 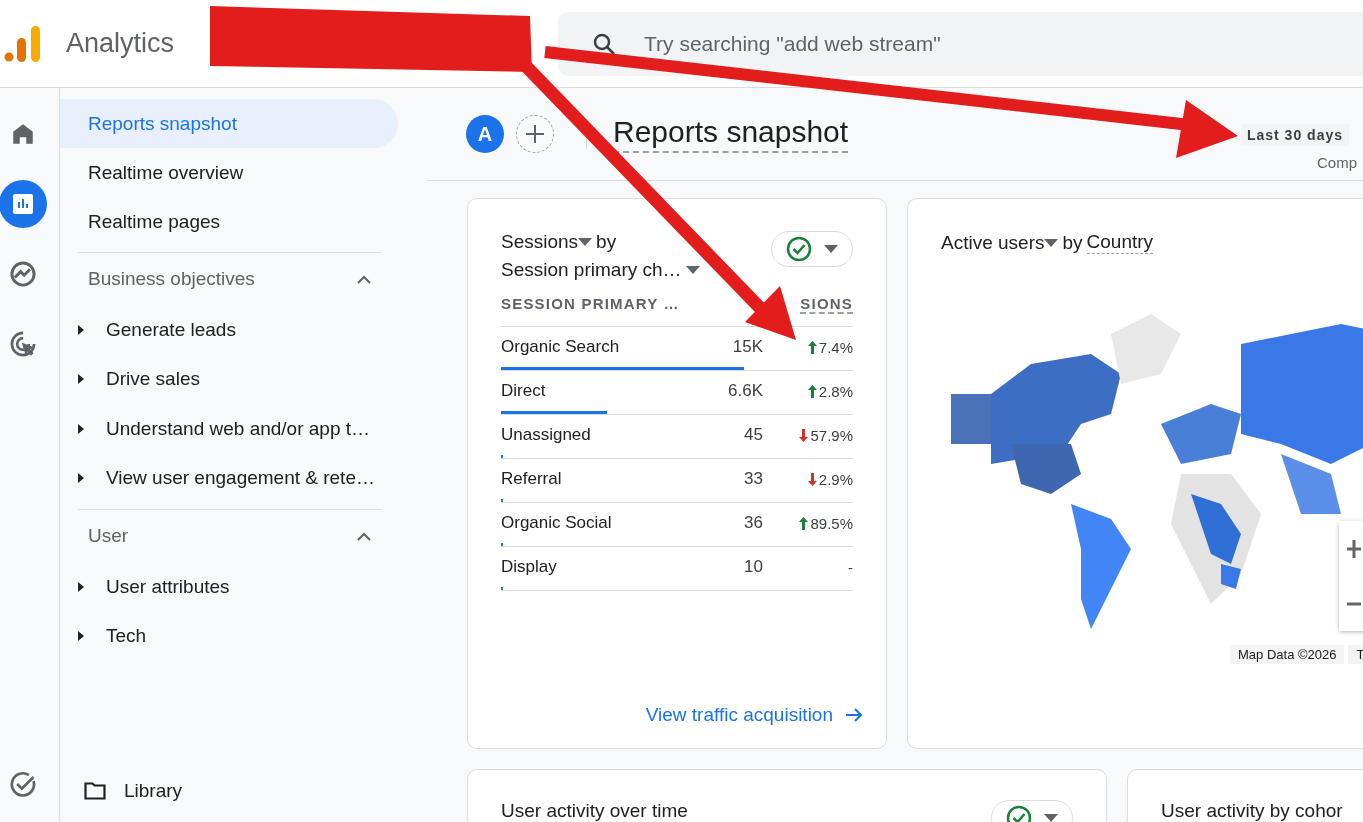 What do you see at coordinates (753, 567) in the screenshot?
I see `table-cell-text: 10` at bounding box center [753, 567].